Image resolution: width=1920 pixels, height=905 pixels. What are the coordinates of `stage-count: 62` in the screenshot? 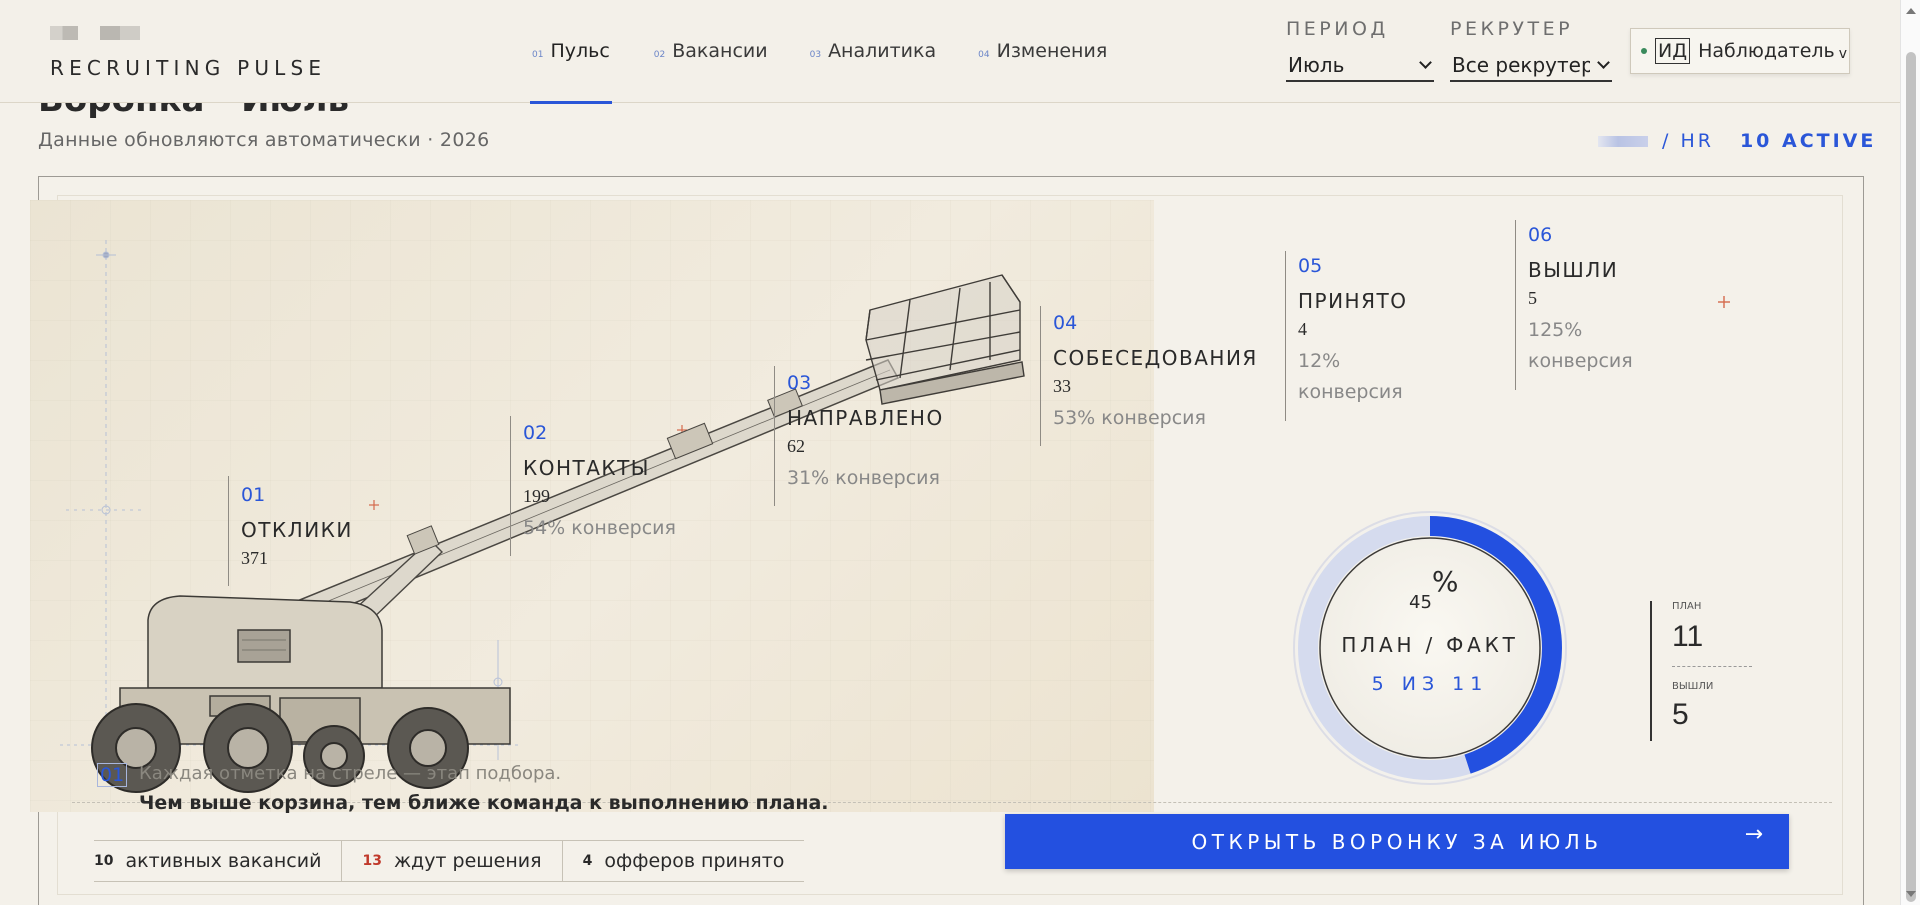 It's located at (796, 446).